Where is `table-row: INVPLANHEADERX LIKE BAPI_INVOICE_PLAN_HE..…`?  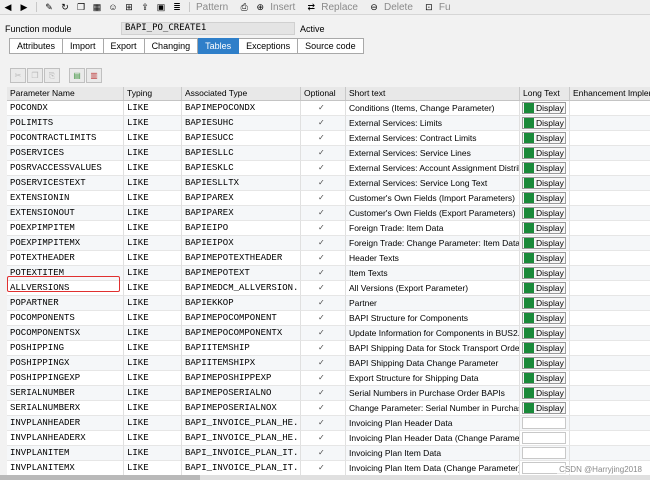 table-row: INVPLANHEADERX LIKE BAPI_INVOICE_PLAN_HE..… is located at coordinates (328, 438).